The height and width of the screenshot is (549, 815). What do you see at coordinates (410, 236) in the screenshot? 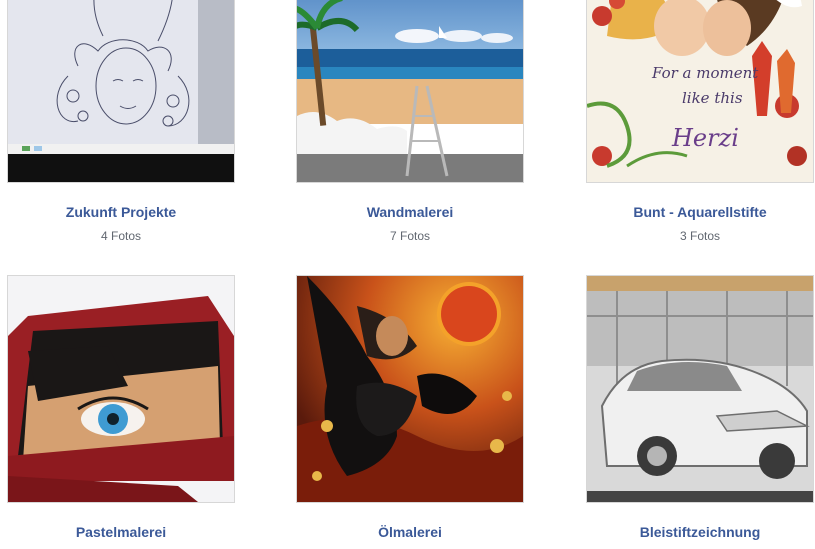
I see `photo-count: 7 Fotos` at bounding box center [410, 236].